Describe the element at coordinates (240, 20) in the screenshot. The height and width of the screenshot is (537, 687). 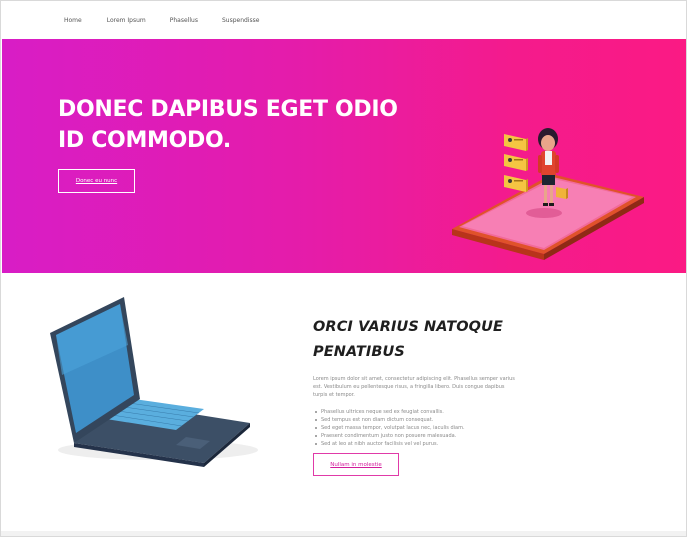
I see `nav-item-suspendisse: Suspendisse` at that location.